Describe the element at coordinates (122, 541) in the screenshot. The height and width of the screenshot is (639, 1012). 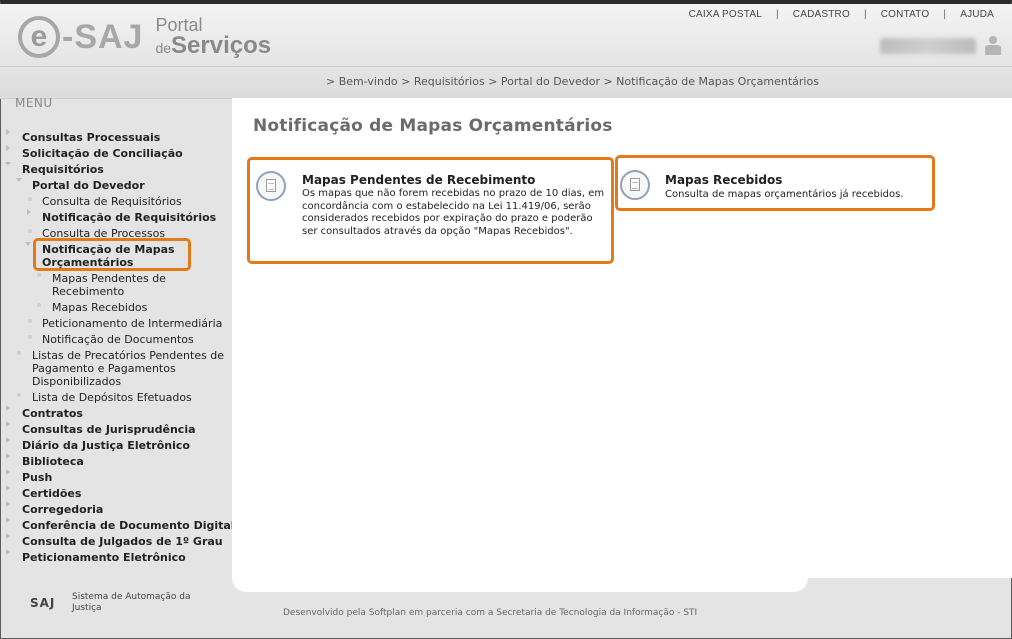
I see `menu-item-consulta-julgados: Consulta de Julgados de 1º Grau` at that location.